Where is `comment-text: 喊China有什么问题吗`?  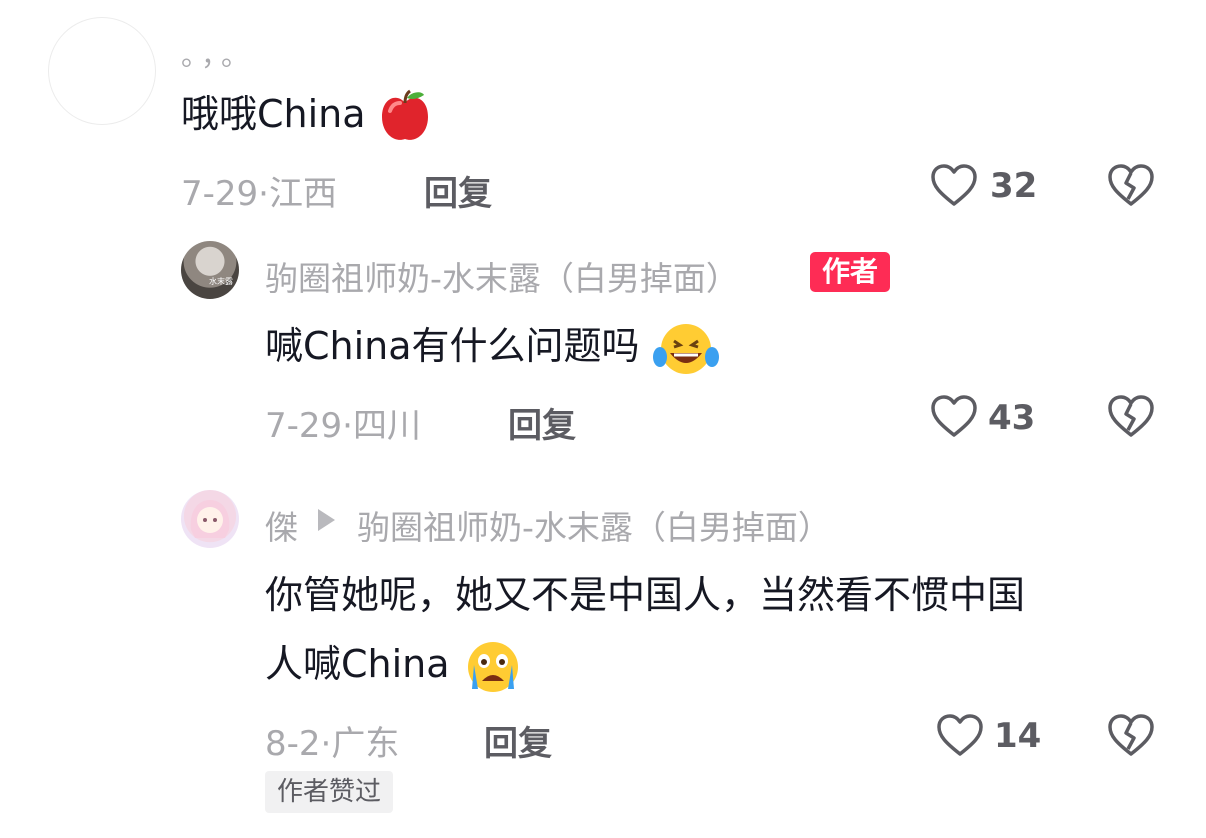
comment-text: 喊China有什么问题吗 is located at coordinates (492, 346).